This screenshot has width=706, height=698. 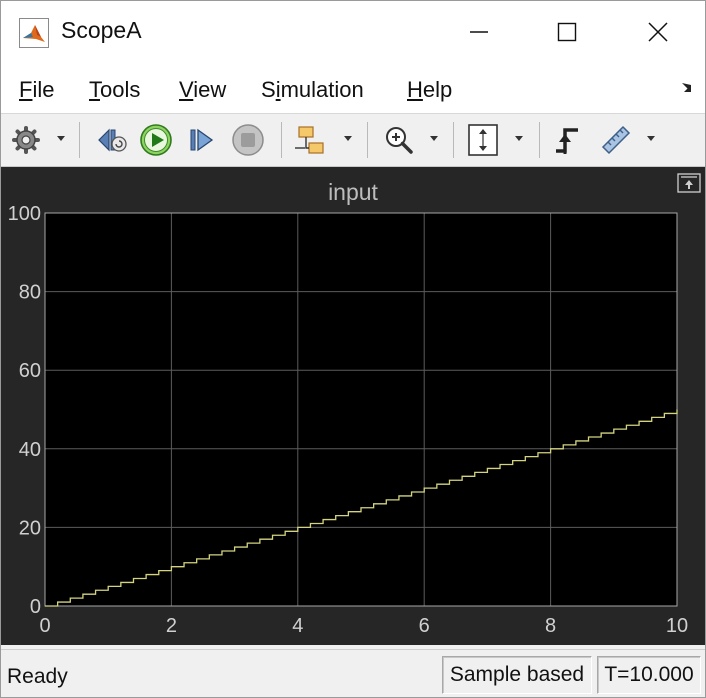 What do you see at coordinates (424, 626) in the screenshot?
I see `x-tick-label: 6` at bounding box center [424, 626].